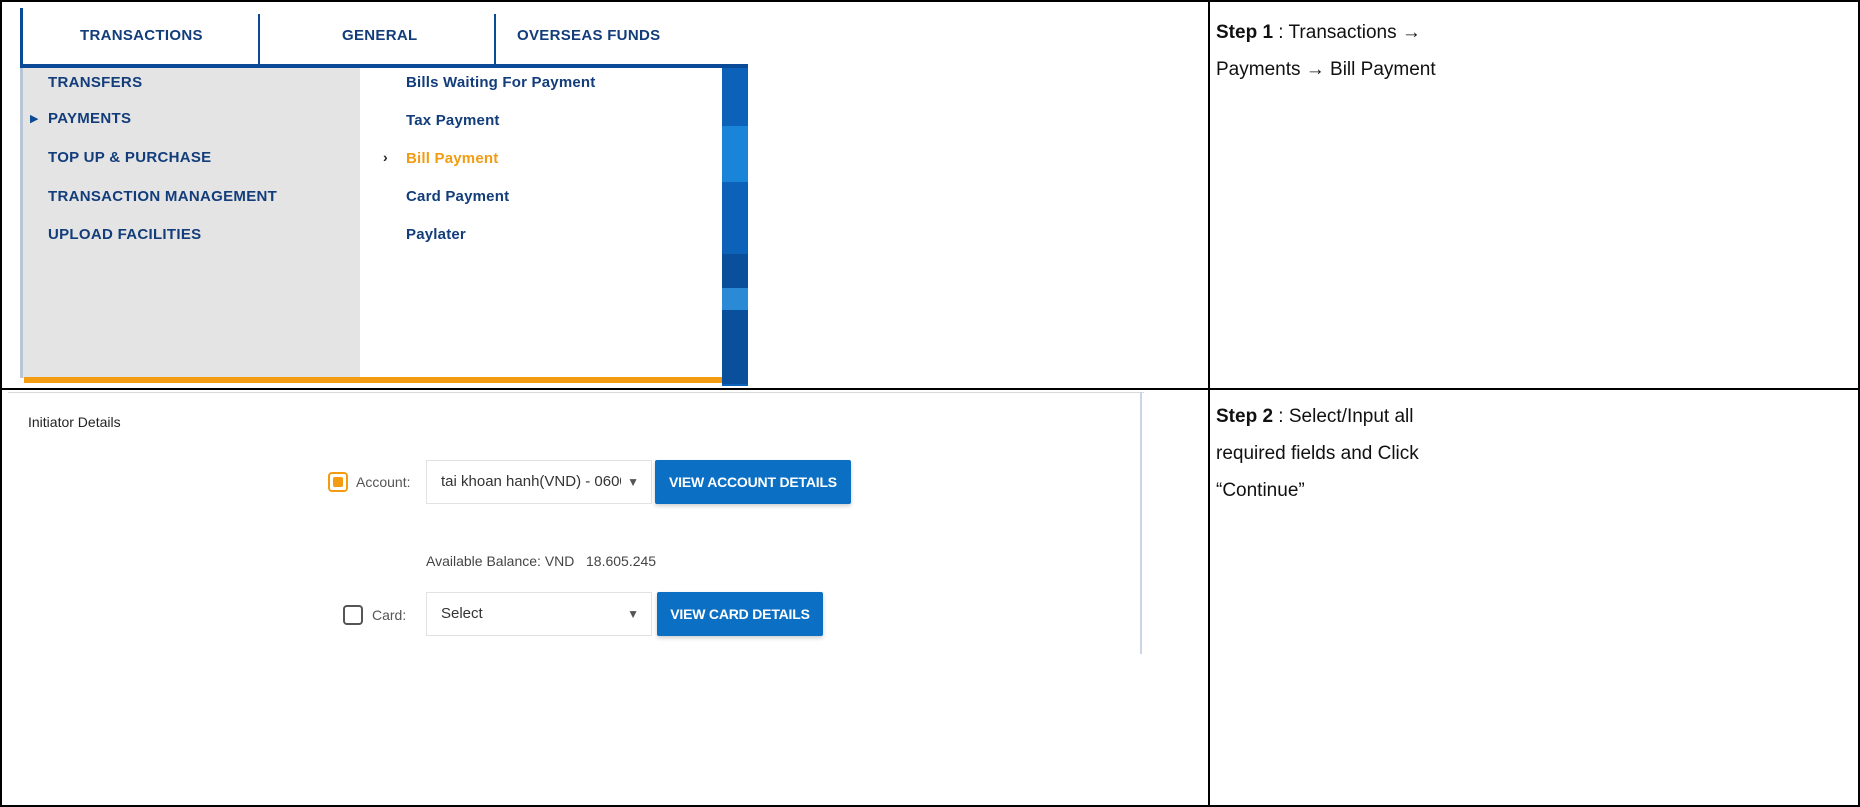 The width and height of the screenshot is (1860, 807). What do you see at coordinates (141, 36) in the screenshot?
I see `tab-transactions: TRANSACTIONS` at bounding box center [141, 36].